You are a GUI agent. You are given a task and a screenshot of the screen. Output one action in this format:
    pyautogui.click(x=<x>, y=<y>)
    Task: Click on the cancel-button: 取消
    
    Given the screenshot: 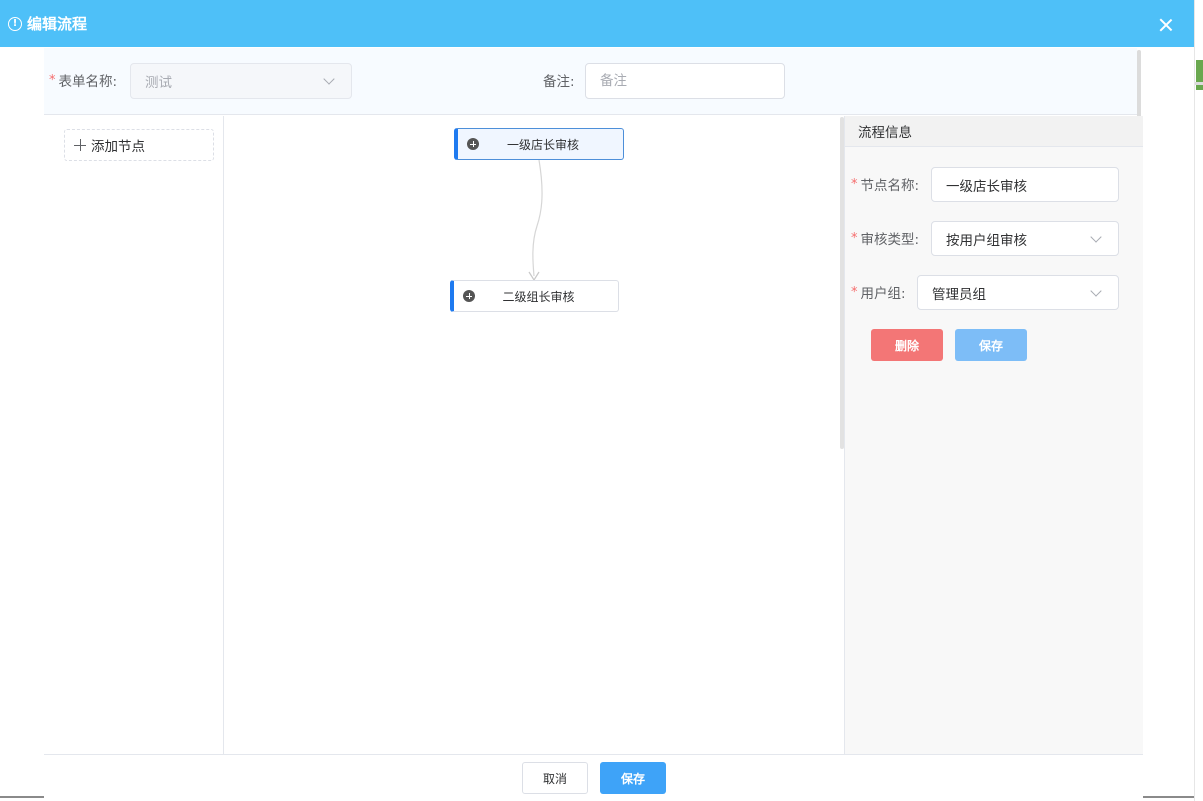 What is the action you would take?
    pyautogui.click(x=555, y=778)
    